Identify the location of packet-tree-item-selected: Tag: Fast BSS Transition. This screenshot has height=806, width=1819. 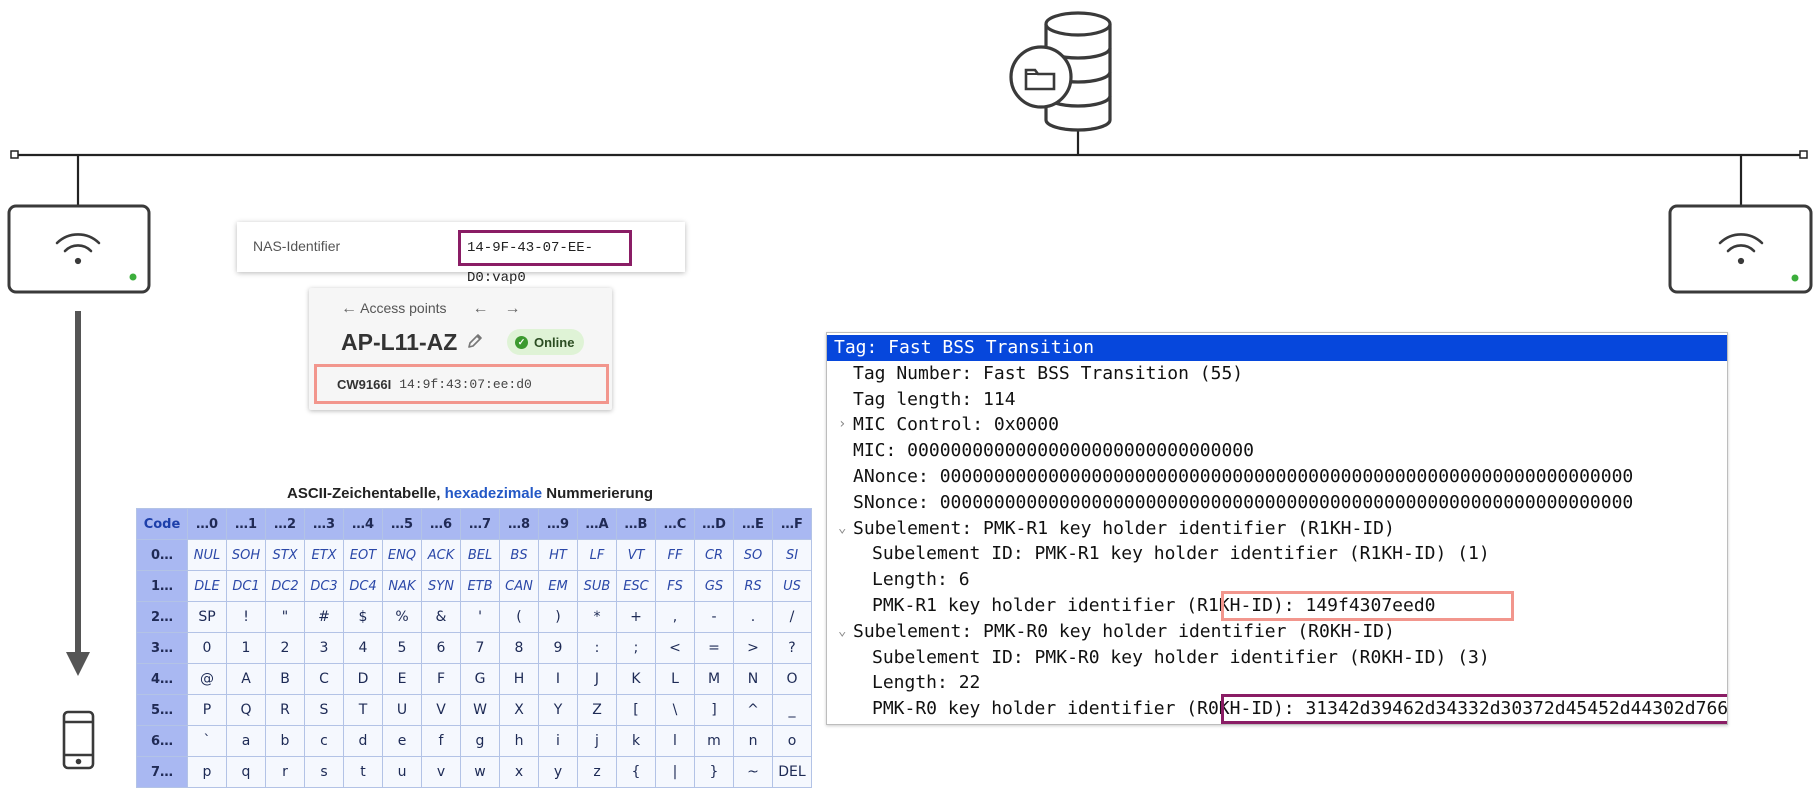
(1277, 348).